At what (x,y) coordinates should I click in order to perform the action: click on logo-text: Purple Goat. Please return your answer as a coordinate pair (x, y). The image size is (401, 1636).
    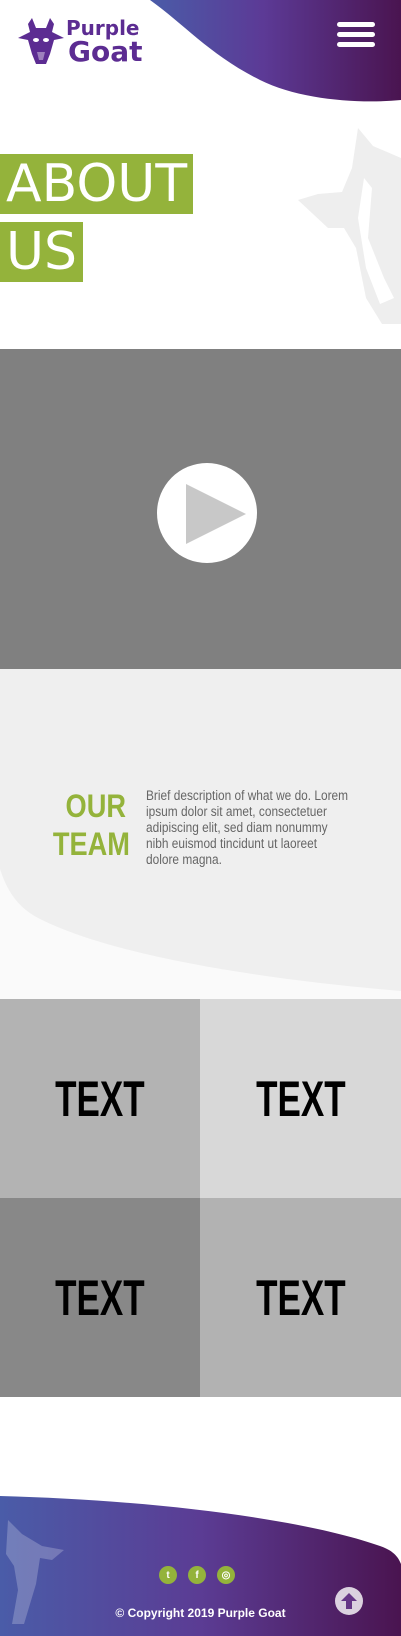
    Looking at the image, I should click on (104, 42).